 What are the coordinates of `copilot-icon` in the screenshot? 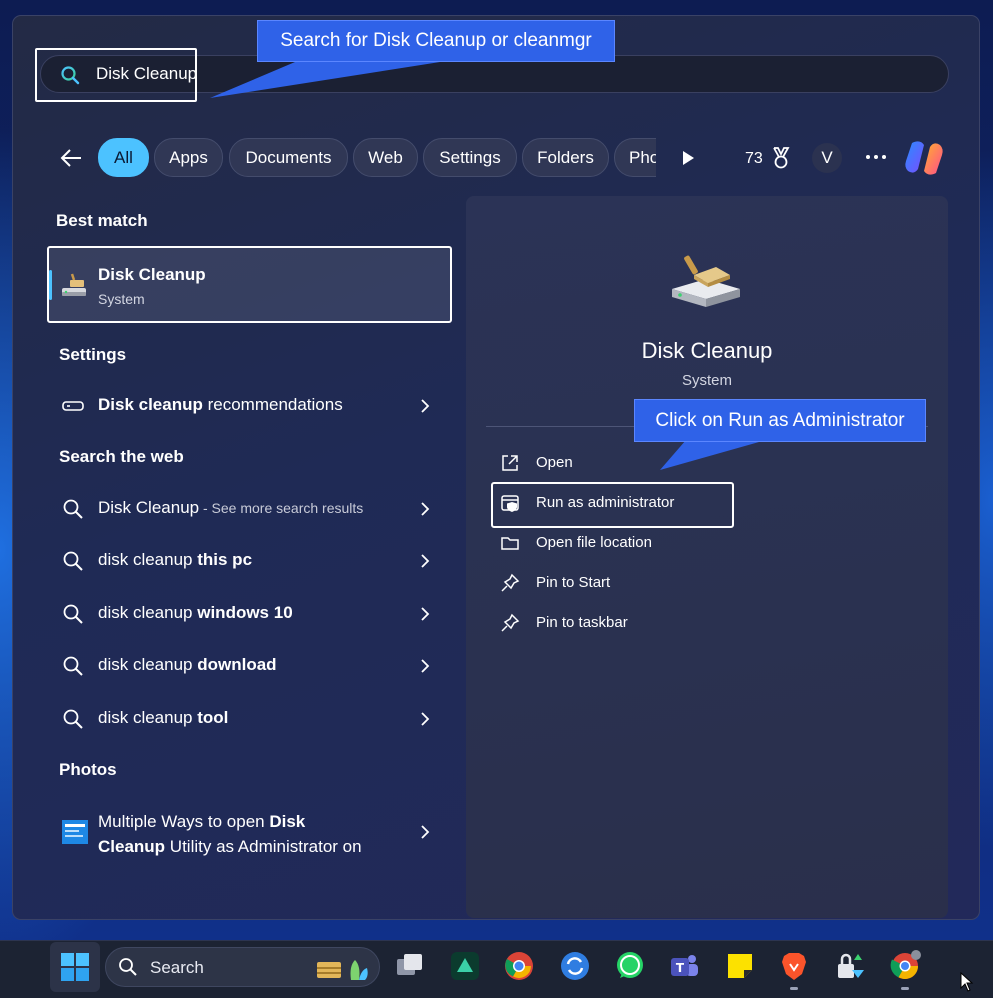 It's located at (924, 158).